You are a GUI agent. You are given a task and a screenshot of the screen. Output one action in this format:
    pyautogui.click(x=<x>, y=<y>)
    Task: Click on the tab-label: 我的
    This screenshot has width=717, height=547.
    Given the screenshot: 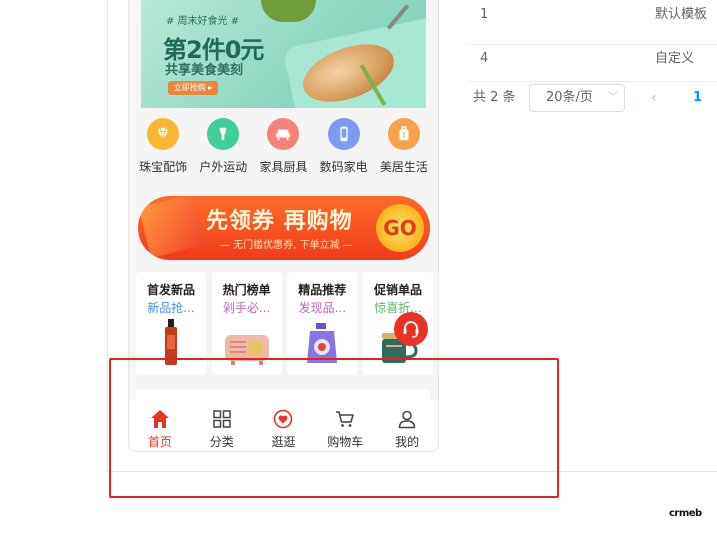 What is the action you would take?
    pyautogui.click(x=407, y=442)
    